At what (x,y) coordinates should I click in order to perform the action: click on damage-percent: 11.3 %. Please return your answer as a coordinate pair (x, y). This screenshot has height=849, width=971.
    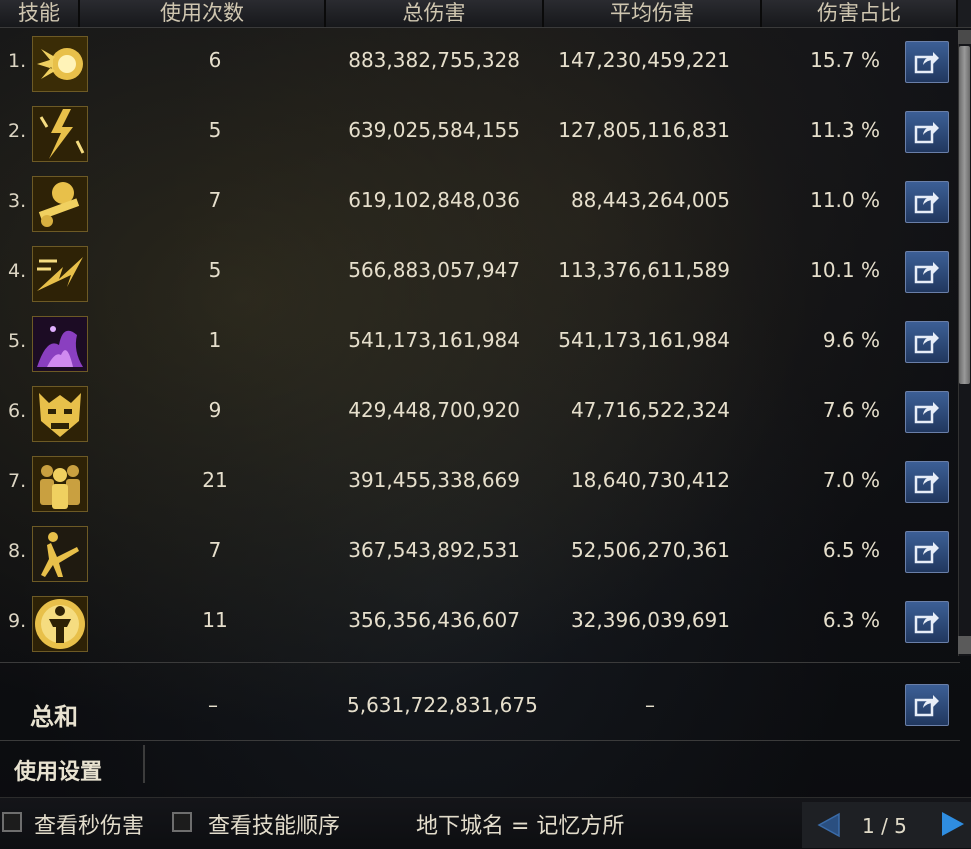
    Looking at the image, I should click on (845, 130).